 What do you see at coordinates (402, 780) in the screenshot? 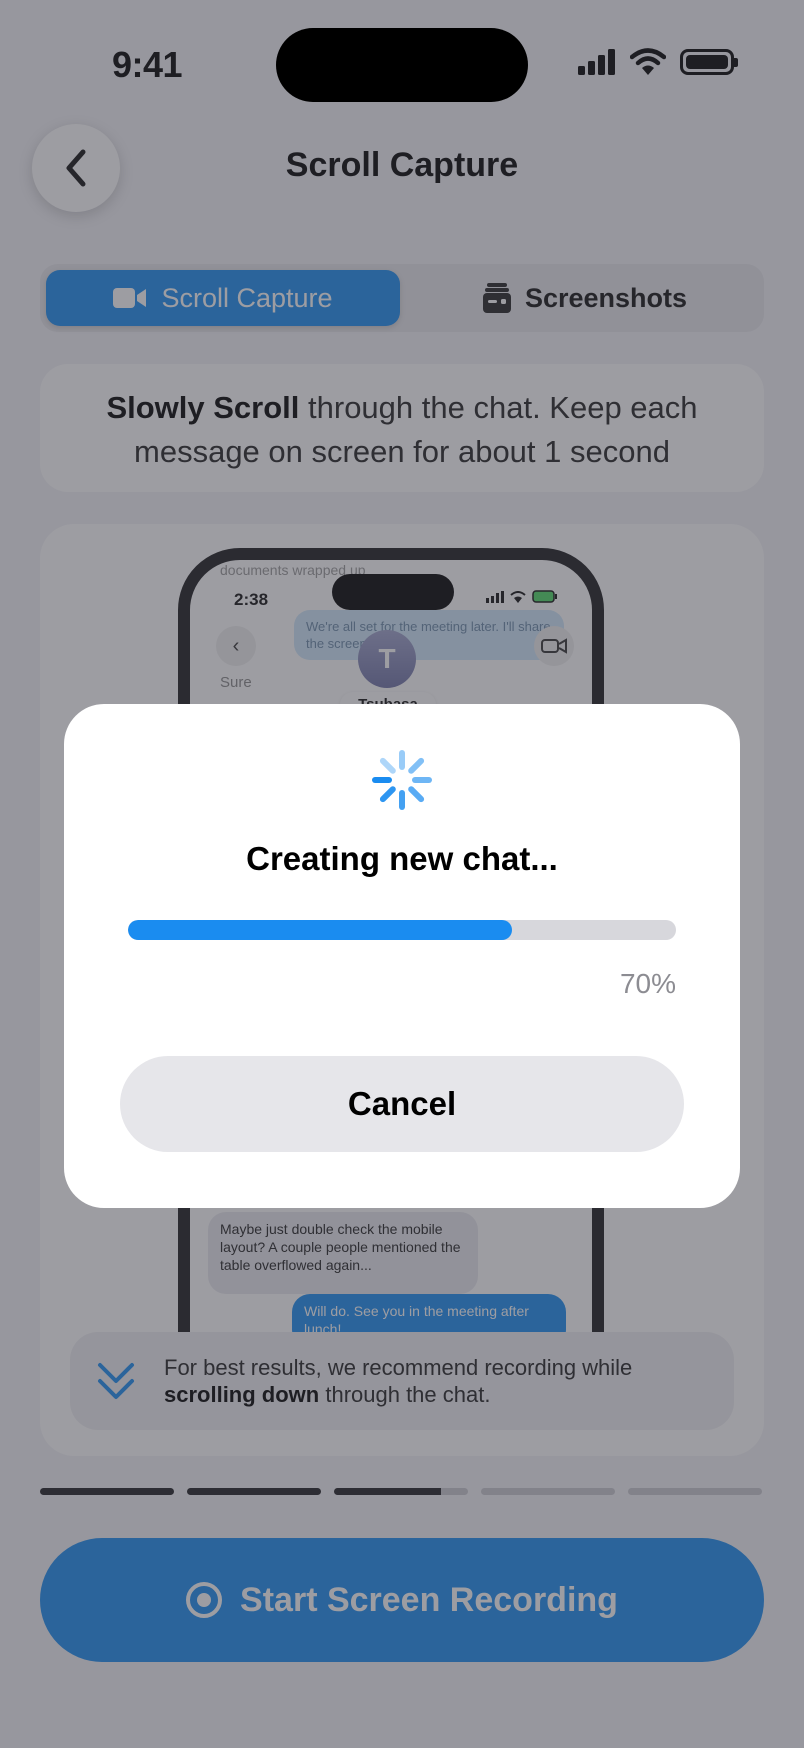
I see `activity-spinner-icon` at bounding box center [402, 780].